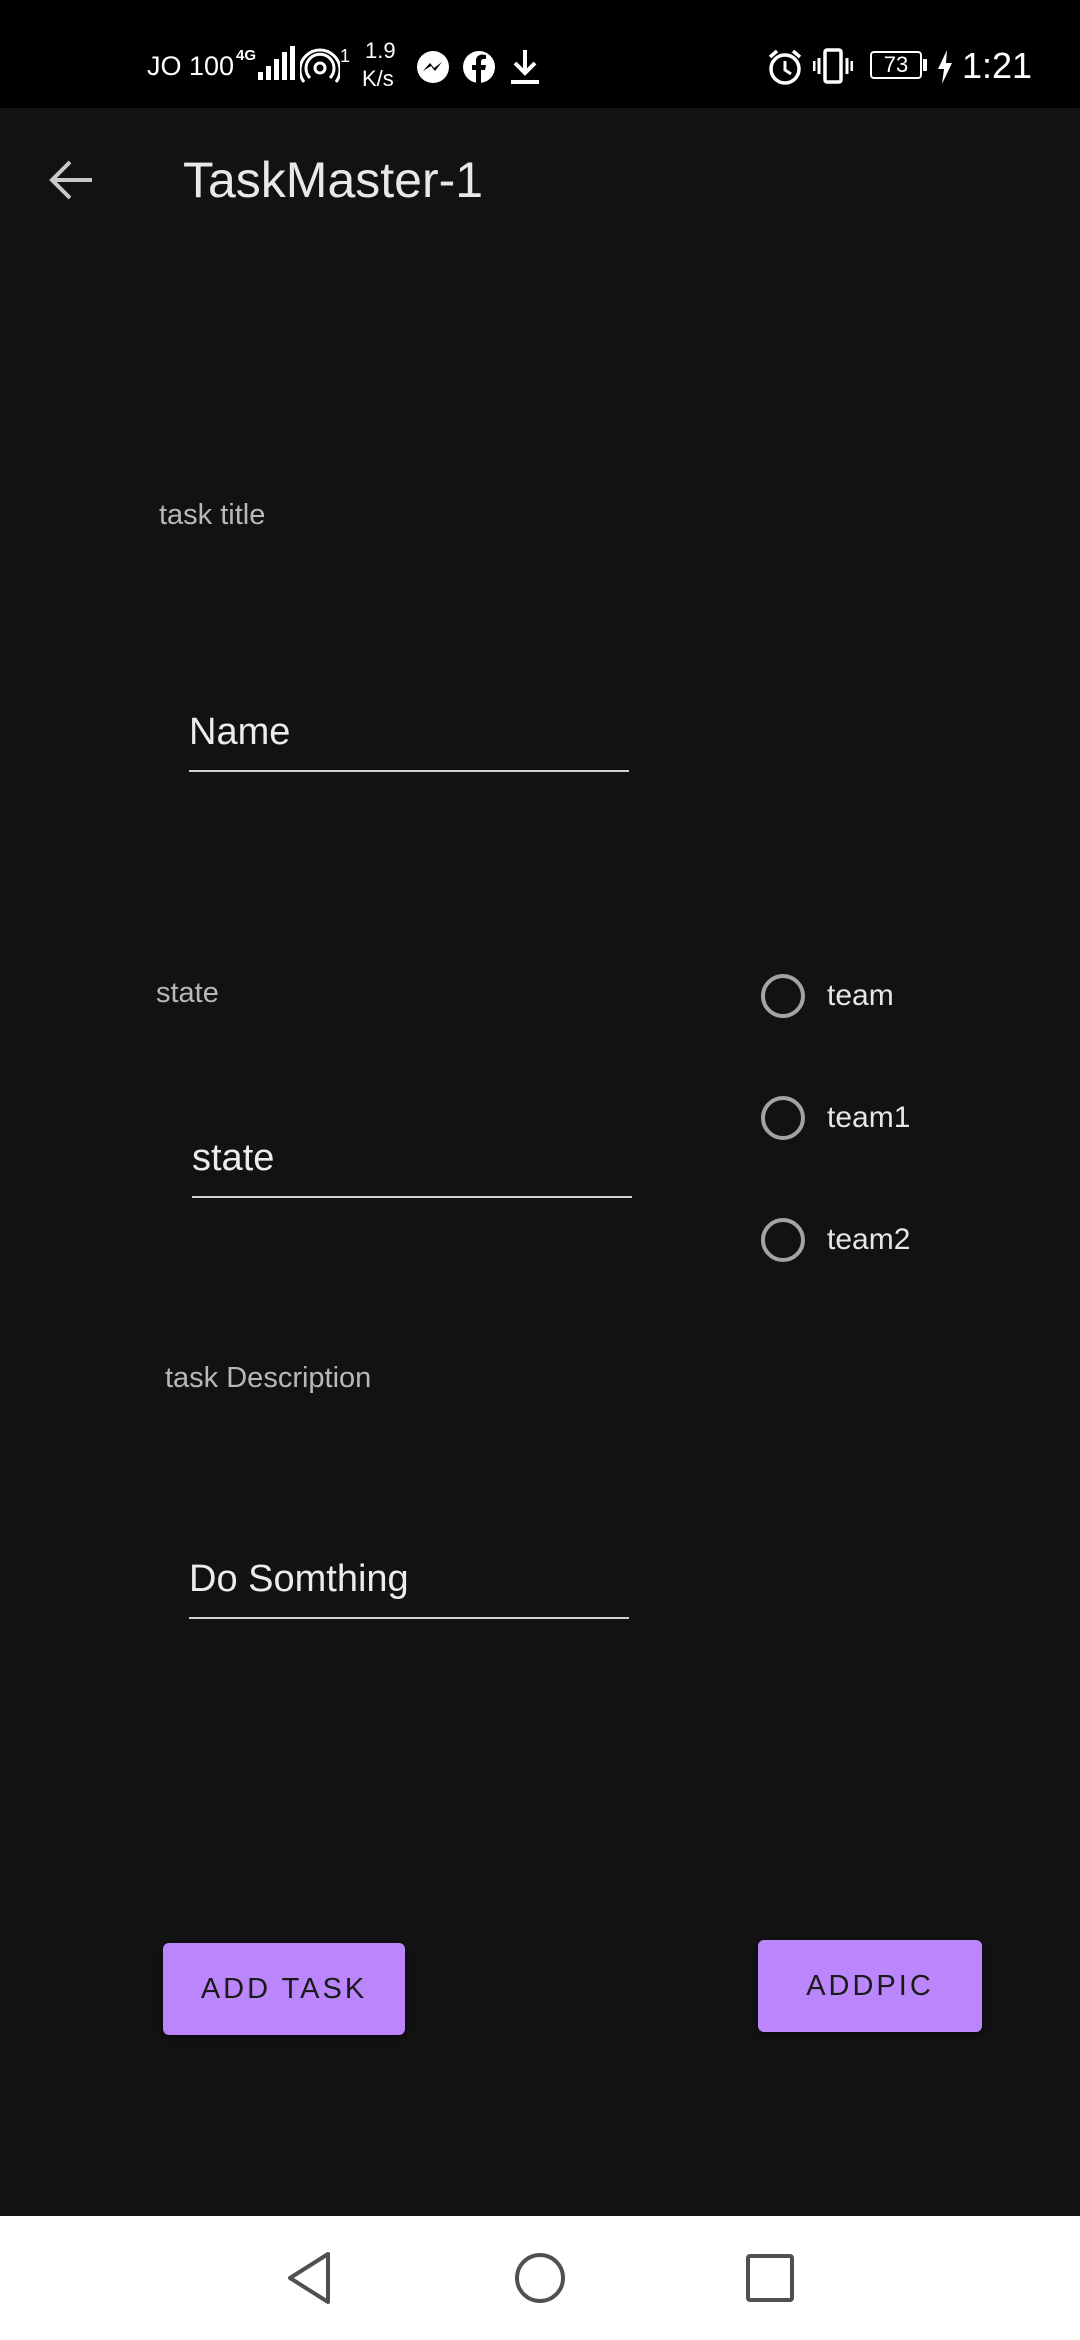 The image size is (1080, 2340). I want to click on home-nav-icon, so click(540, 2278).